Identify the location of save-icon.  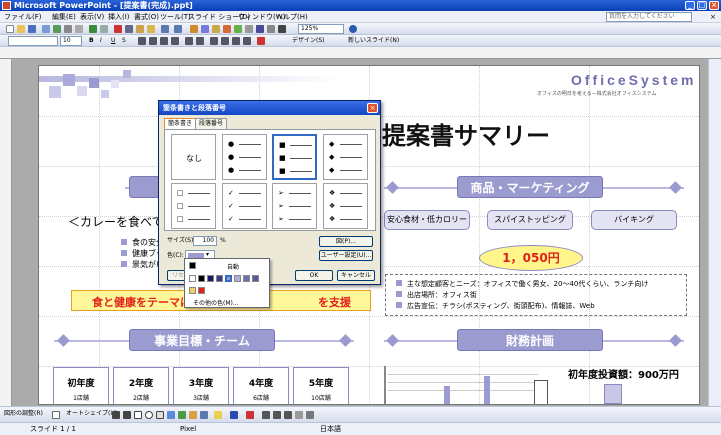
(32, 29).